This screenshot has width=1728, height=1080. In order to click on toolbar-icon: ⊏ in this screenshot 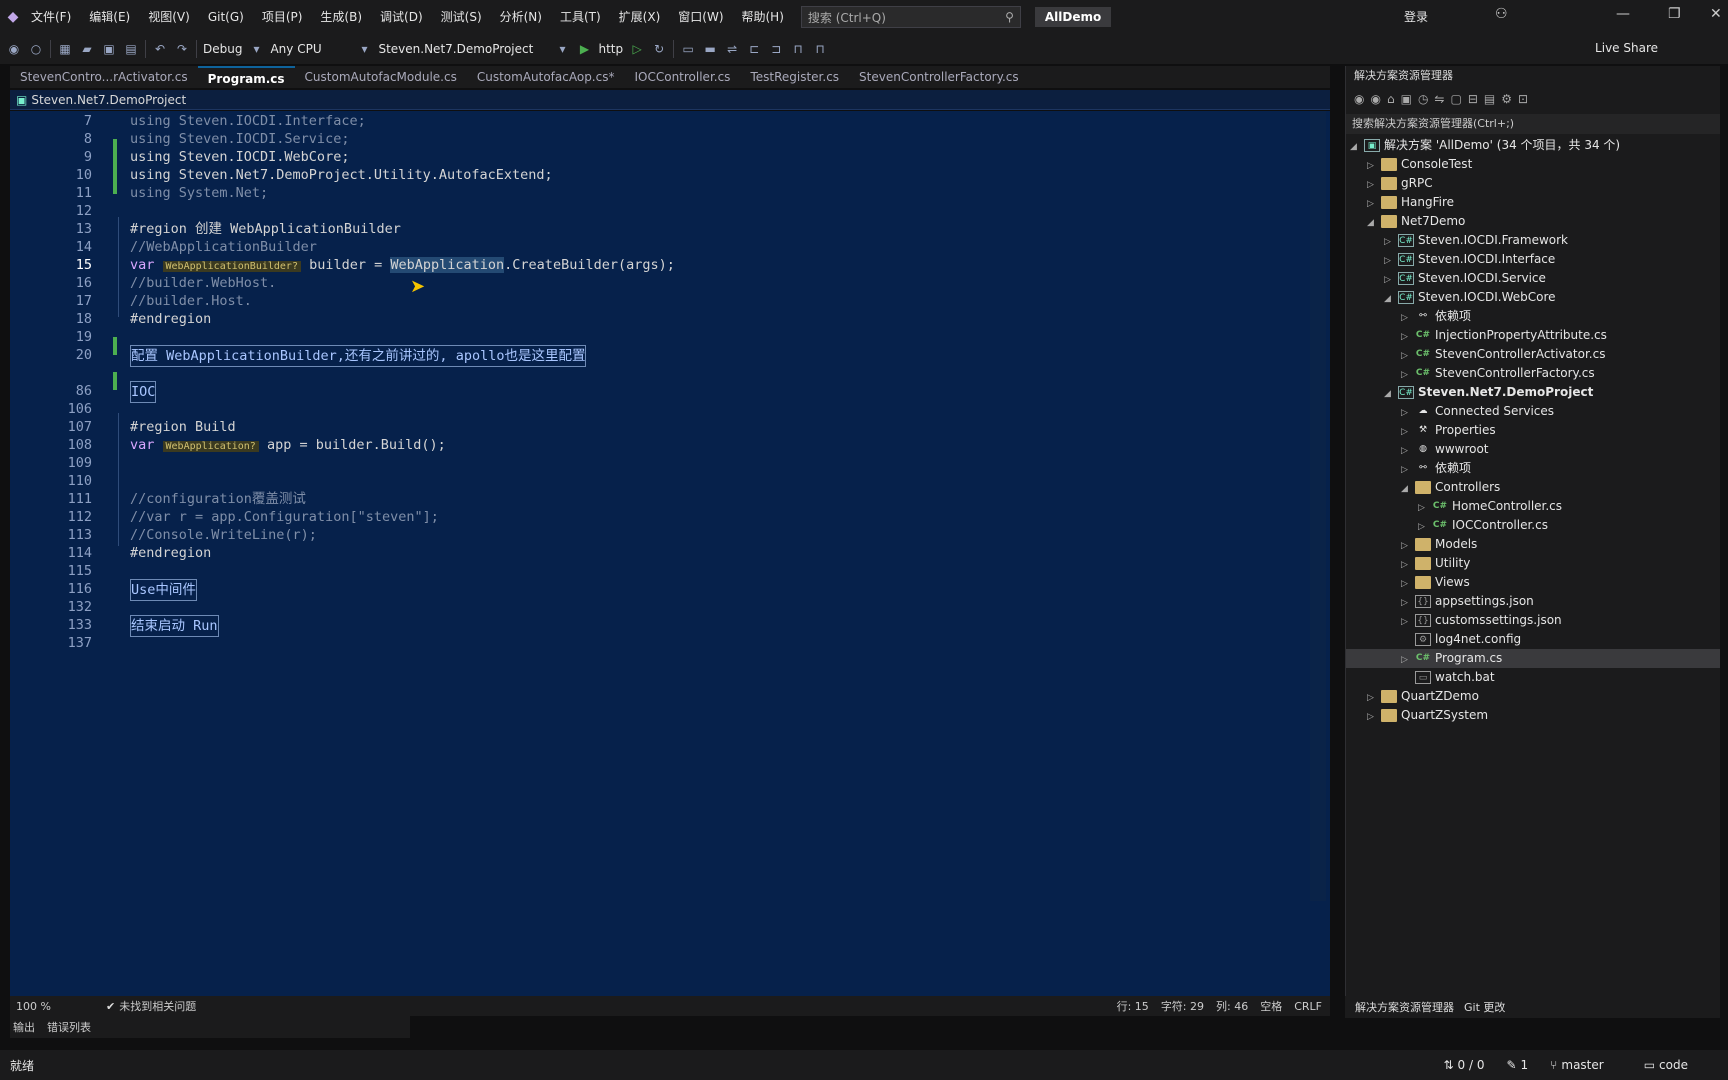, I will do `click(754, 49)`.